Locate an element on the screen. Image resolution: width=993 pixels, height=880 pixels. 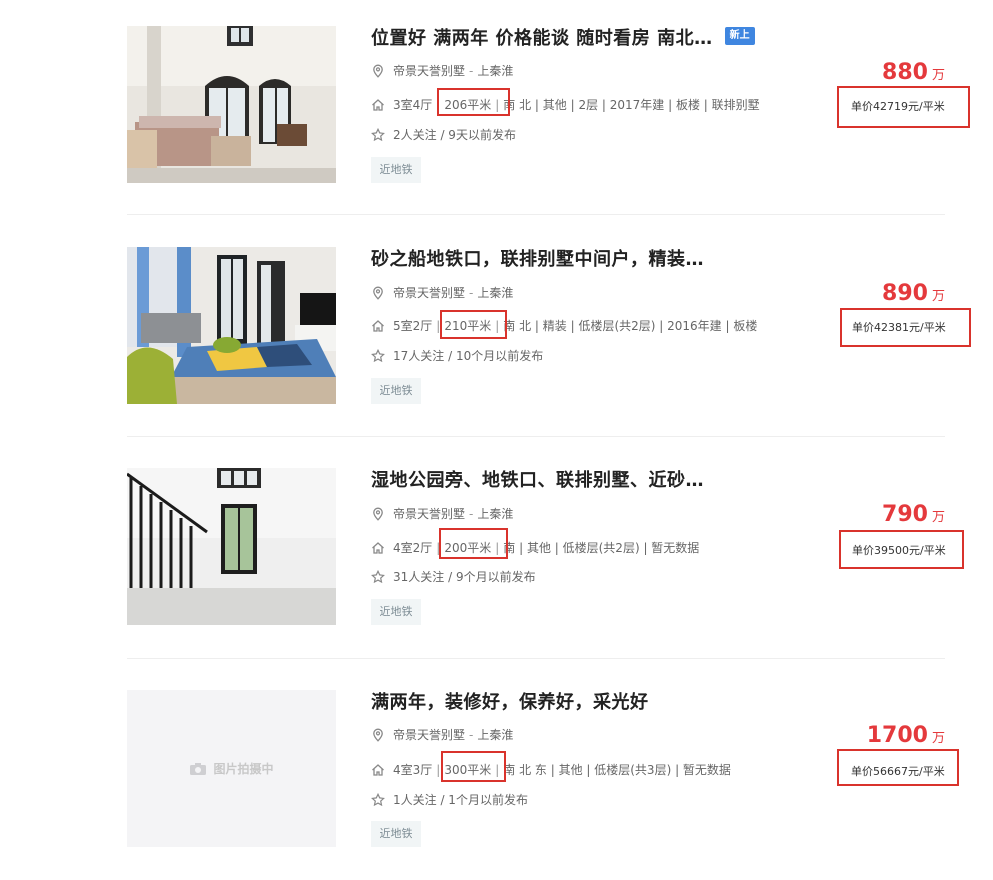
room-layout: 3室4厅 is located at coordinates (413, 105).